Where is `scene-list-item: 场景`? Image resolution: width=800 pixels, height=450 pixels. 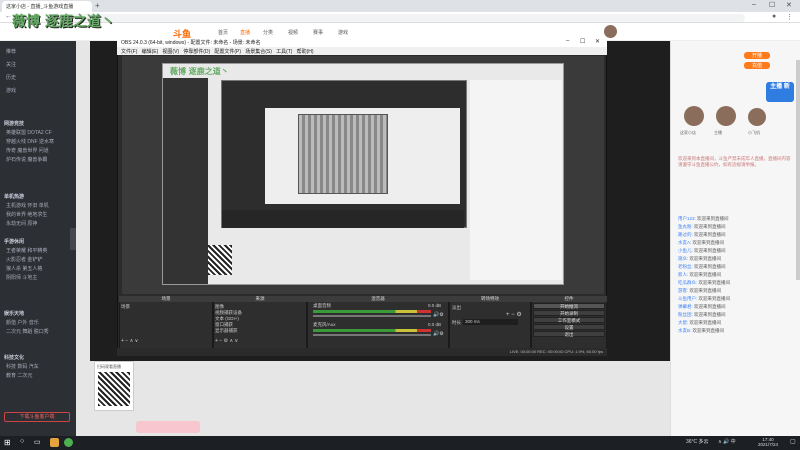
scene-list-item: 场景 is located at coordinates (125, 307).